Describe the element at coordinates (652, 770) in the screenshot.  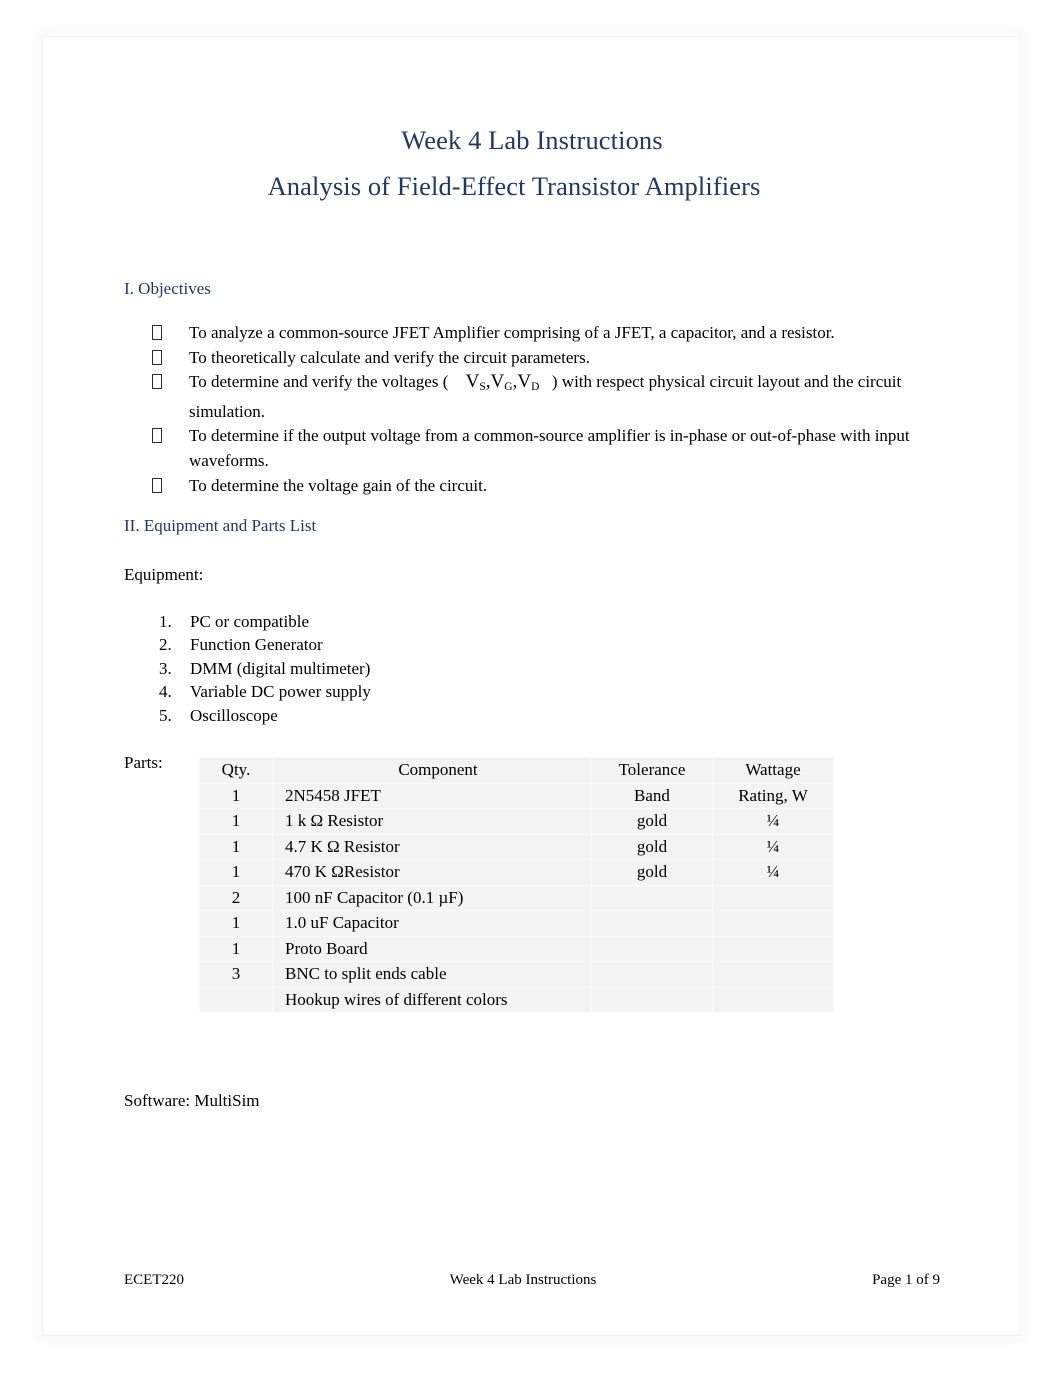
I see `column-header-tolerance: Tolerance` at that location.